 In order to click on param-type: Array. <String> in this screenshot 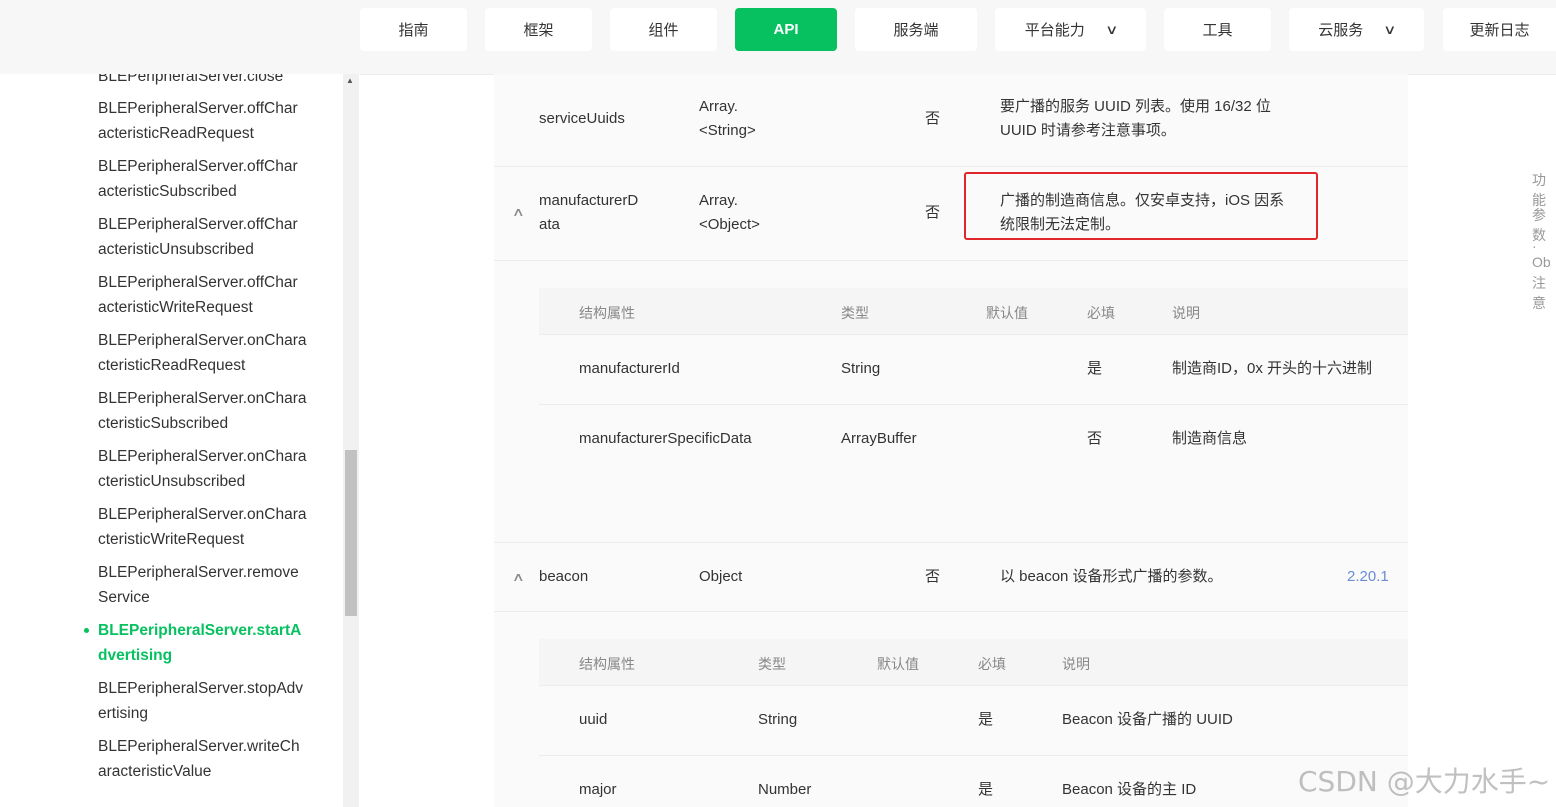, I will do `click(727, 119)`.